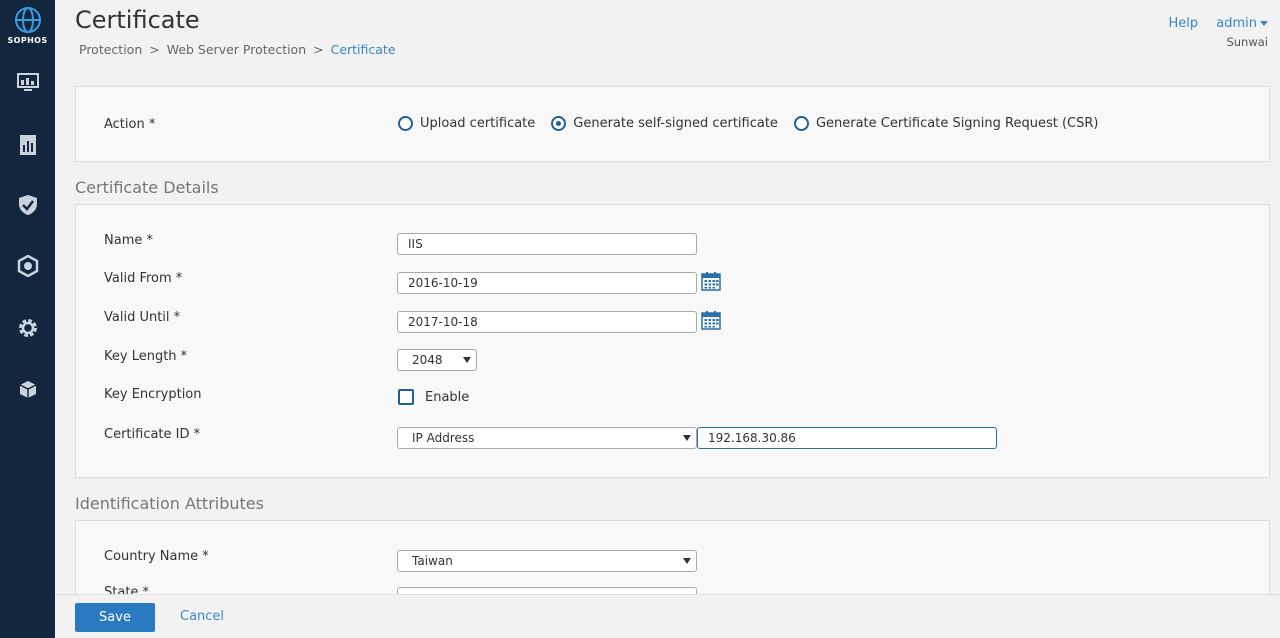 The image size is (1280, 638). What do you see at coordinates (443, 438) in the screenshot?
I see `certificate-id-type-value: IP Address` at bounding box center [443, 438].